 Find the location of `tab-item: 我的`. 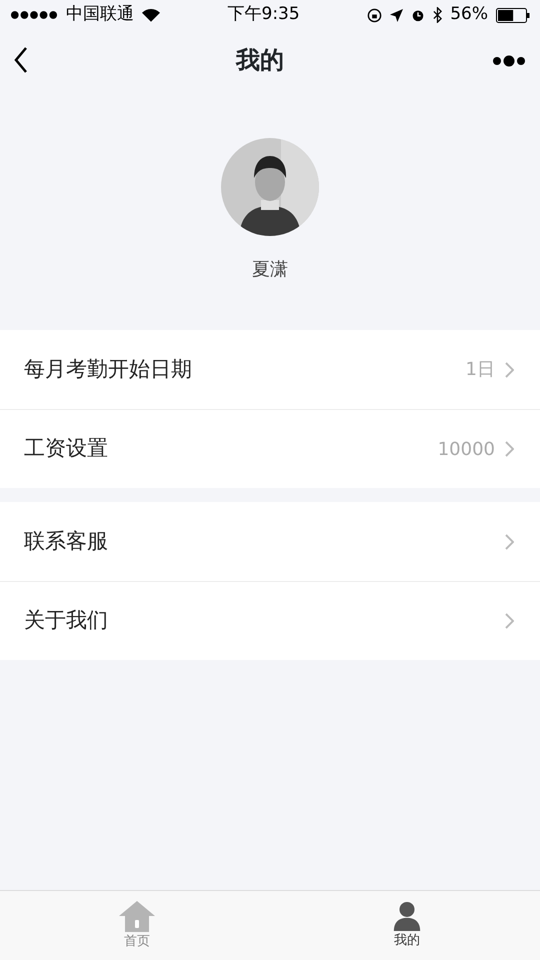

tab-item: 我的 is located at coordinates (407, 925).